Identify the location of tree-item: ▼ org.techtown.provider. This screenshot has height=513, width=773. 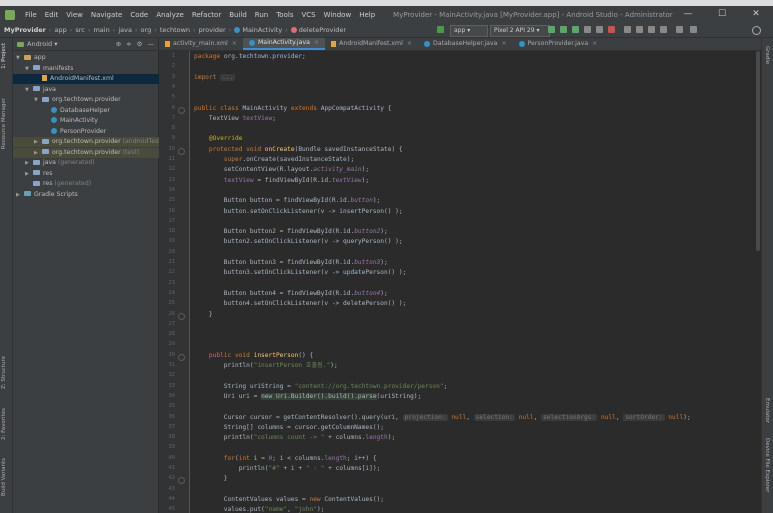
(96, 100).